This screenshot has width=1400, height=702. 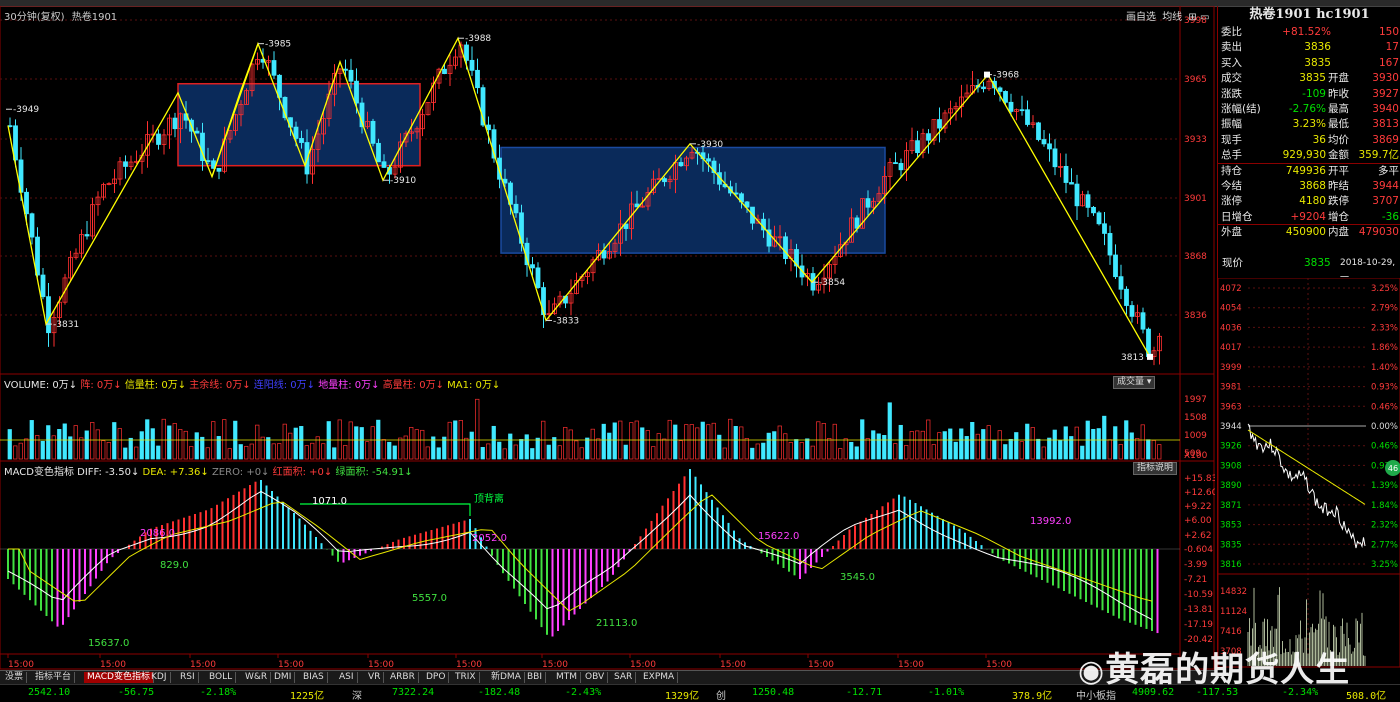 What do you see at coordinates (49, 692) in the screenshot?
I see `index-value: 2542.10` at bounding box center [49, 692].